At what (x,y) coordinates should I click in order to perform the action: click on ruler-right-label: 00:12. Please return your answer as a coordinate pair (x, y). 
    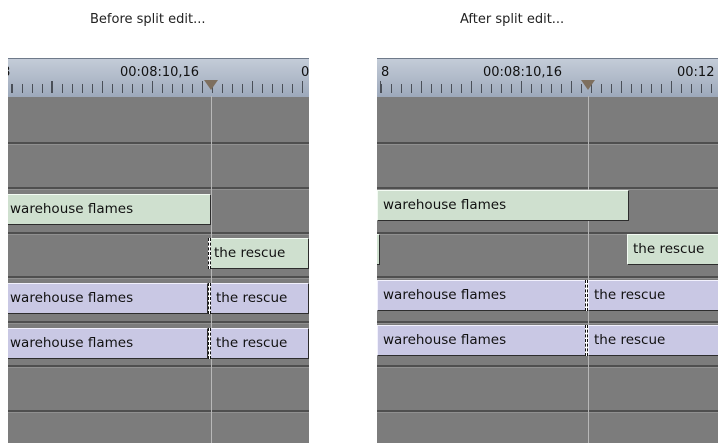
    Looking at the image, I should click on (696, 72).